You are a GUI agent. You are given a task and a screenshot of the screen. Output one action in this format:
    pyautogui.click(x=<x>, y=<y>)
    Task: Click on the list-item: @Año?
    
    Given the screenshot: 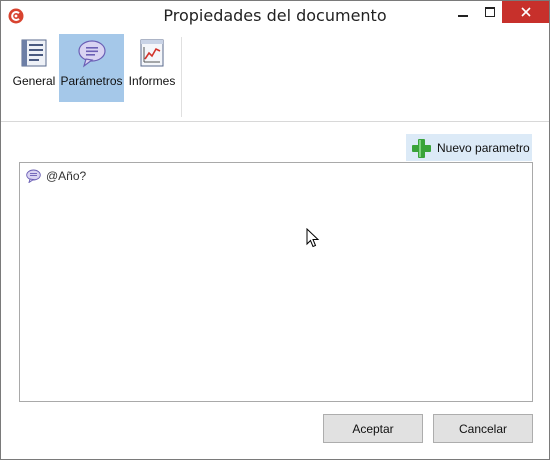 What is the action you would take?
    pyautogui.click(x=56, y=176)
    